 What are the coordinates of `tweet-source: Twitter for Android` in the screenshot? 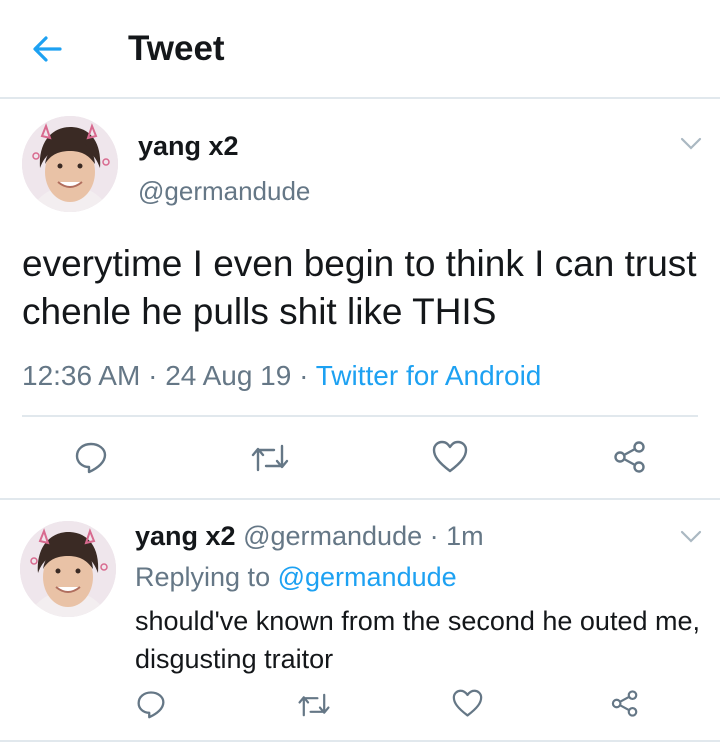 It's located at (429, 375).